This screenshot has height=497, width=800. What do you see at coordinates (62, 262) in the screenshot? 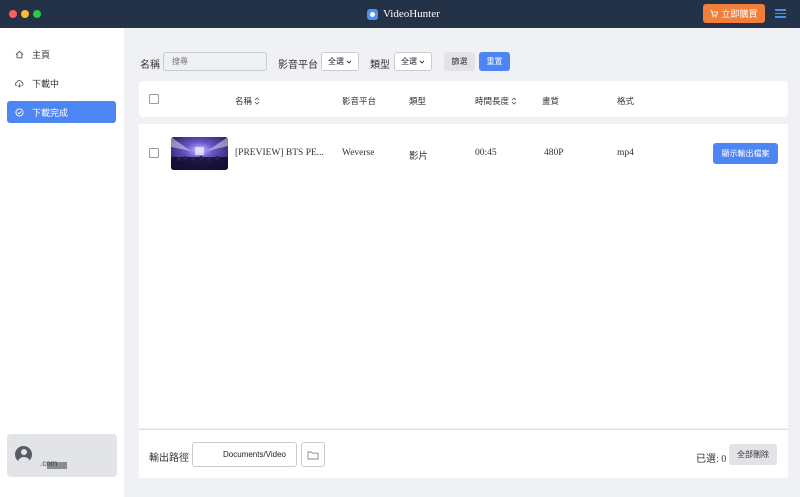
I see `sidebar: 主頁 下載中 下載完成 .com` at bounding box center [62, 262].